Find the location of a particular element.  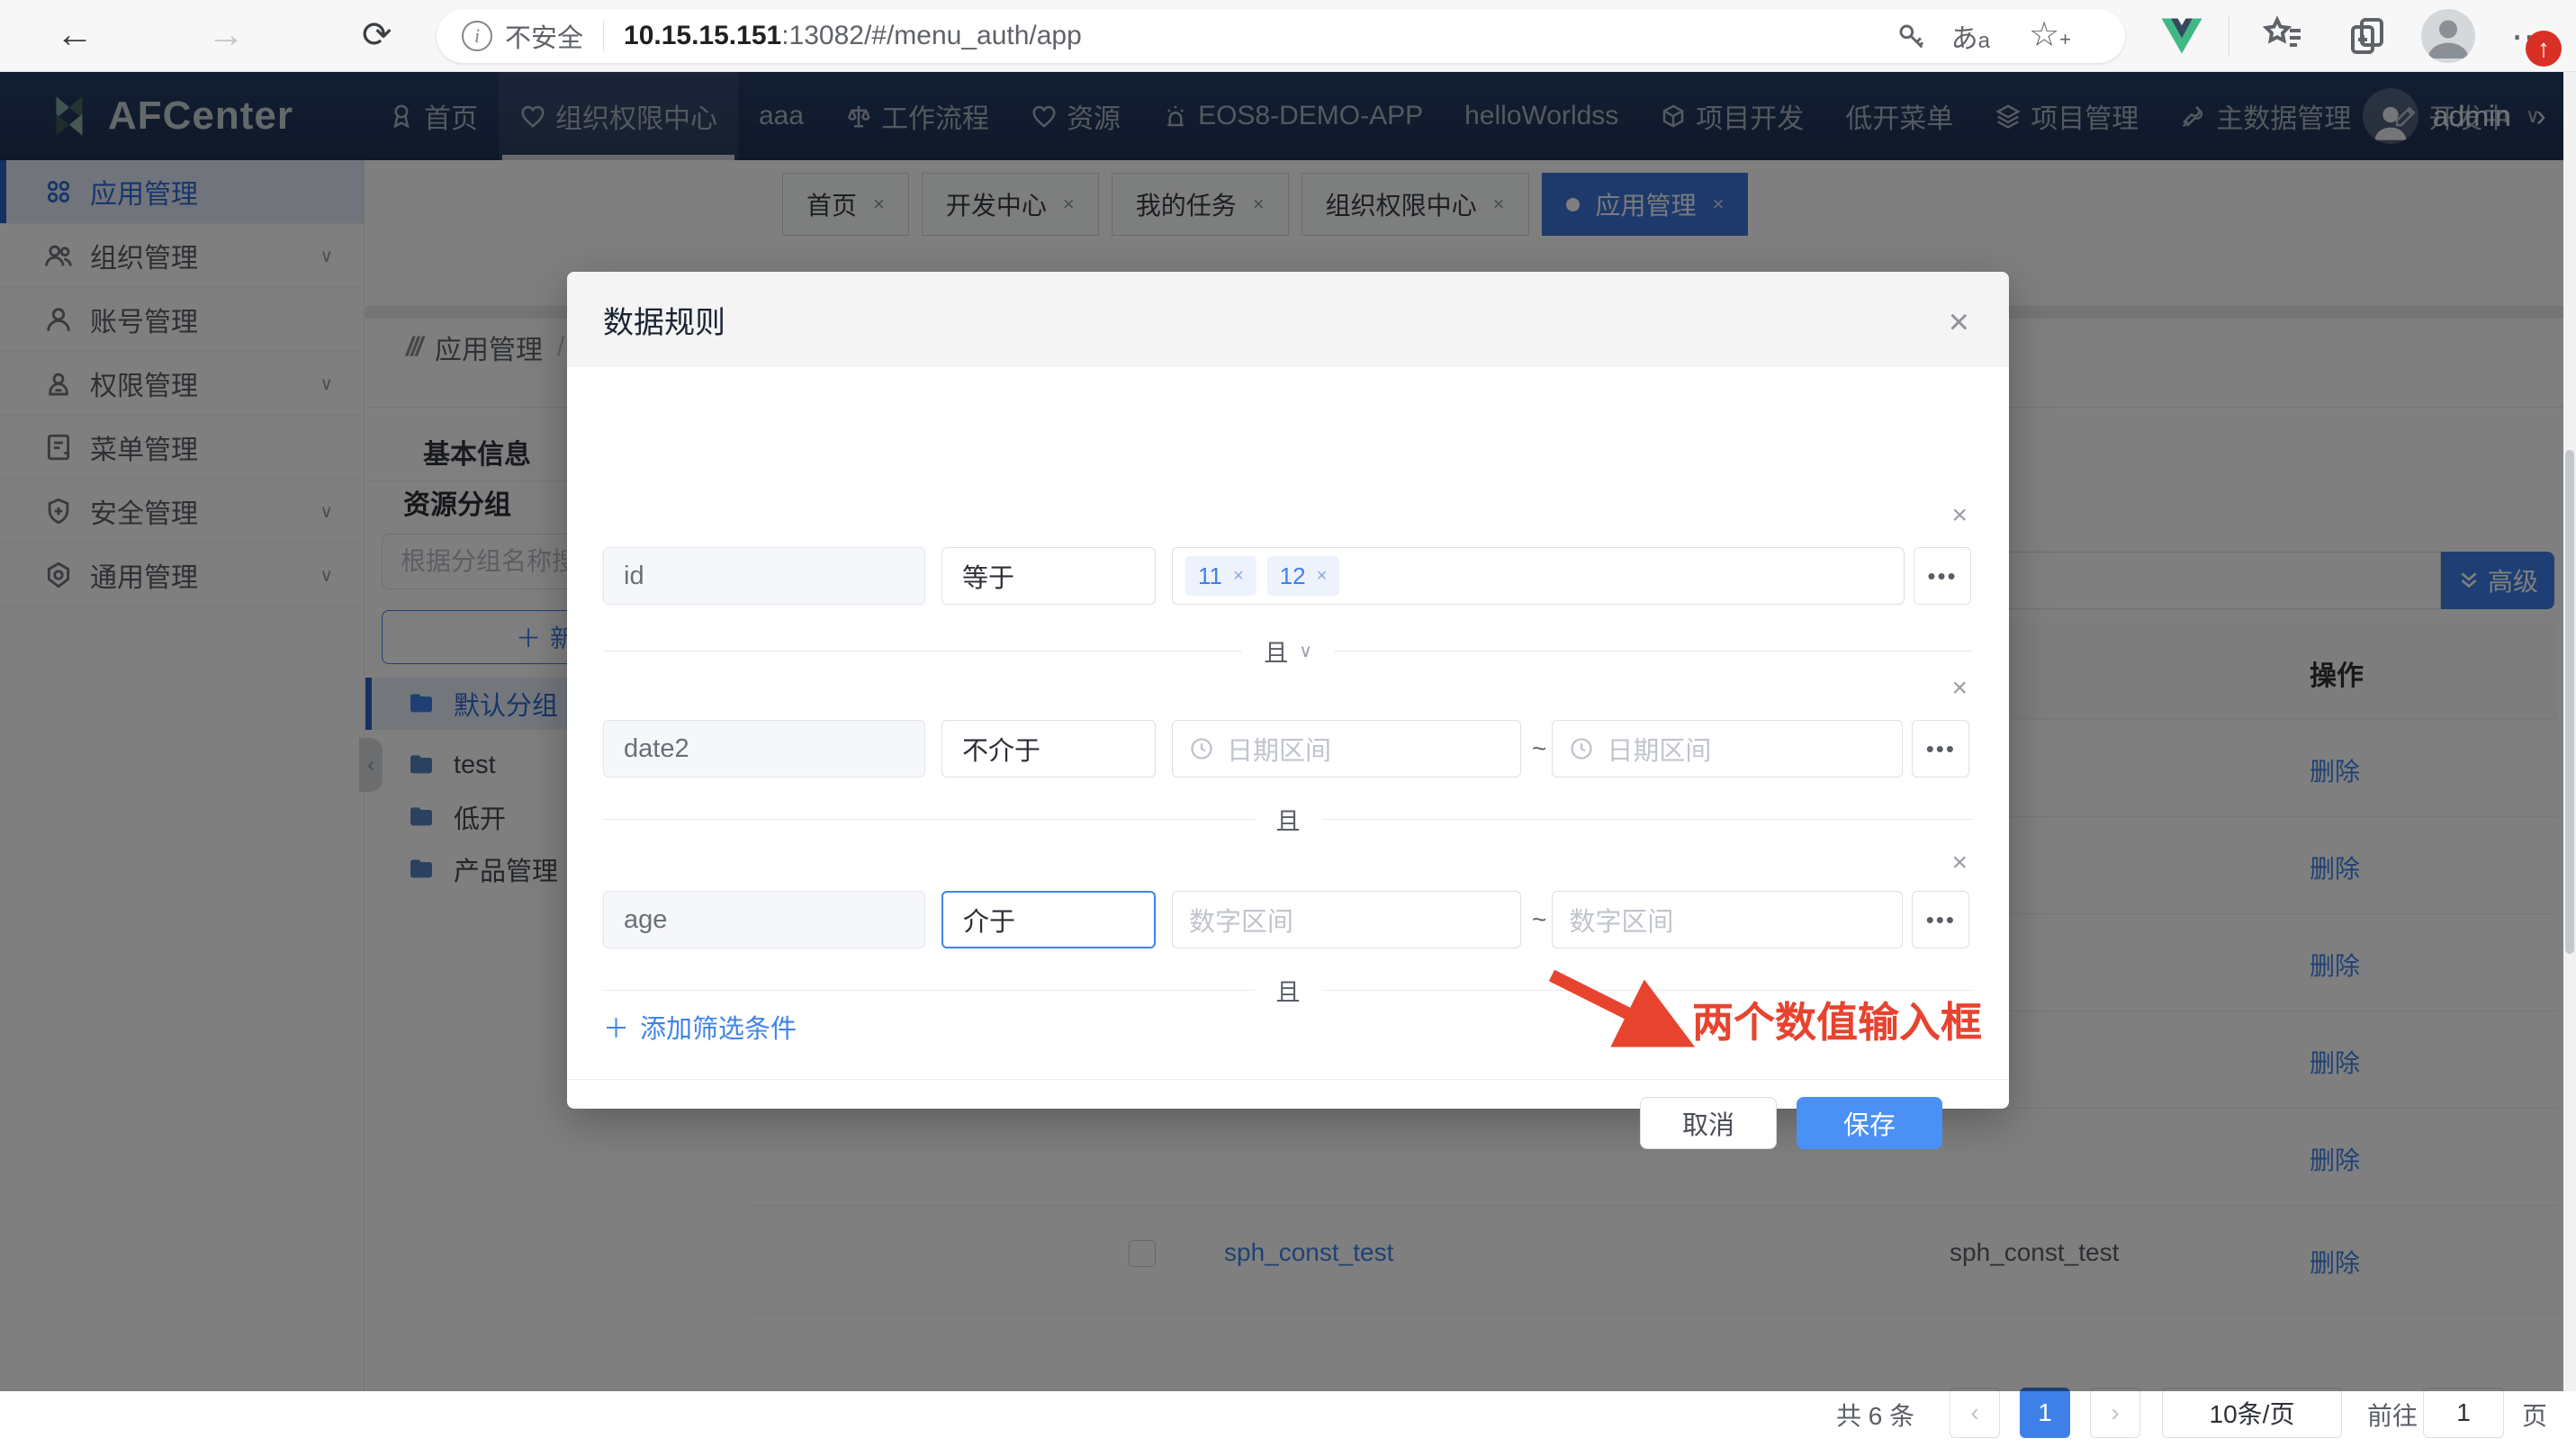

value-tag: 11 × is located at coordinates (1220, 576).